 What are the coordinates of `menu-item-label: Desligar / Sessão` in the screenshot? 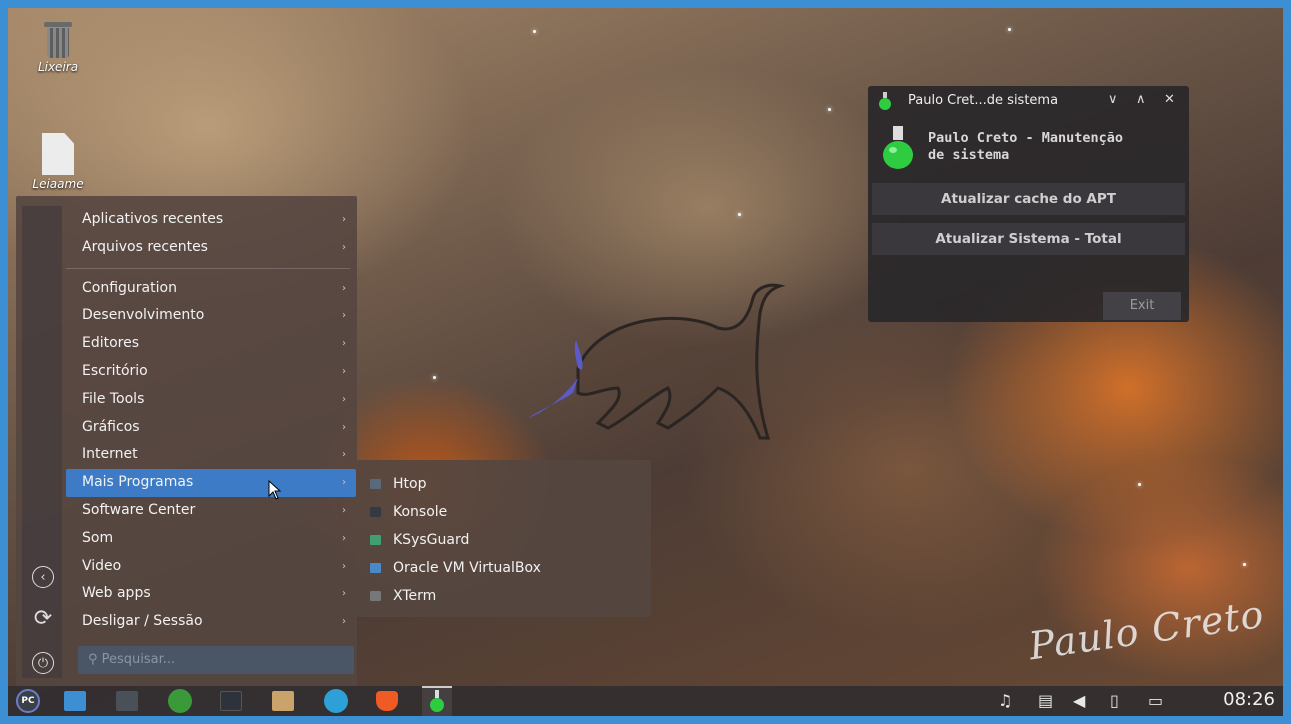 It's located at (142, 621).